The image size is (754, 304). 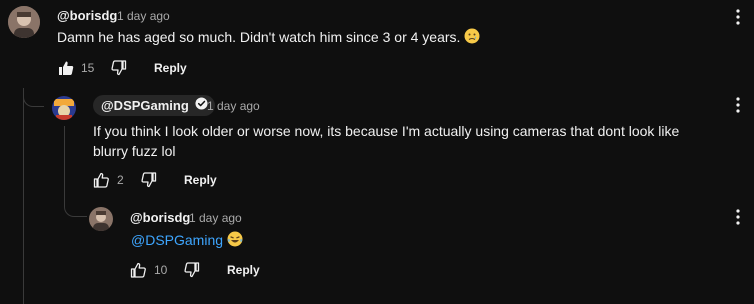 I want to click on laughing-emoji-icon, so click(x=235, y=241).